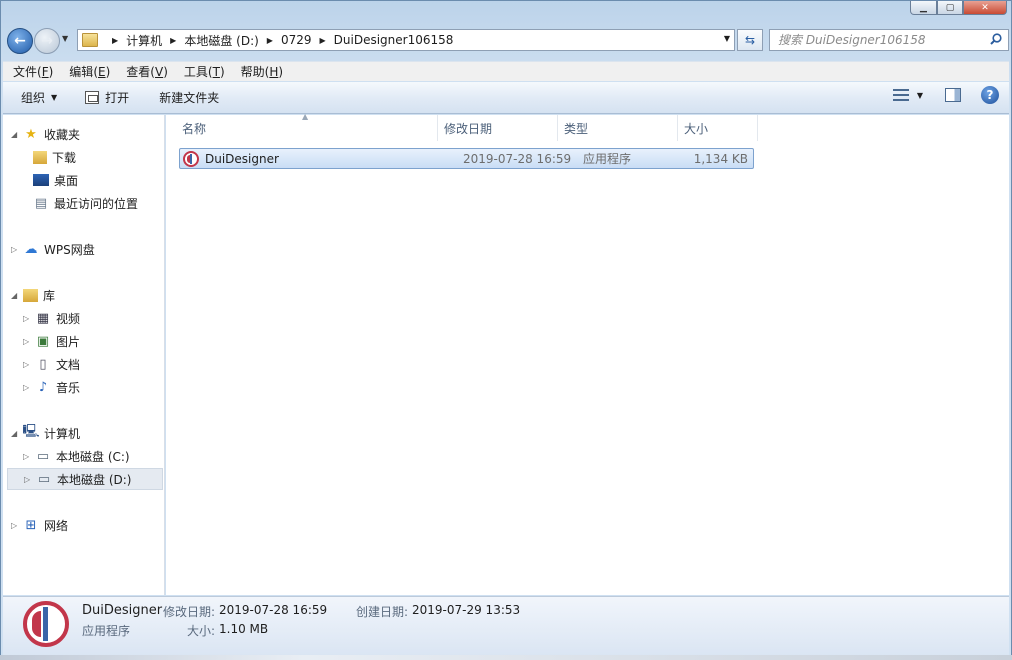 This screenshot has height=660, width=1012. Describe the element at coordinates (900, 95) in the screenshot. I see `view-options-icon` at that location.